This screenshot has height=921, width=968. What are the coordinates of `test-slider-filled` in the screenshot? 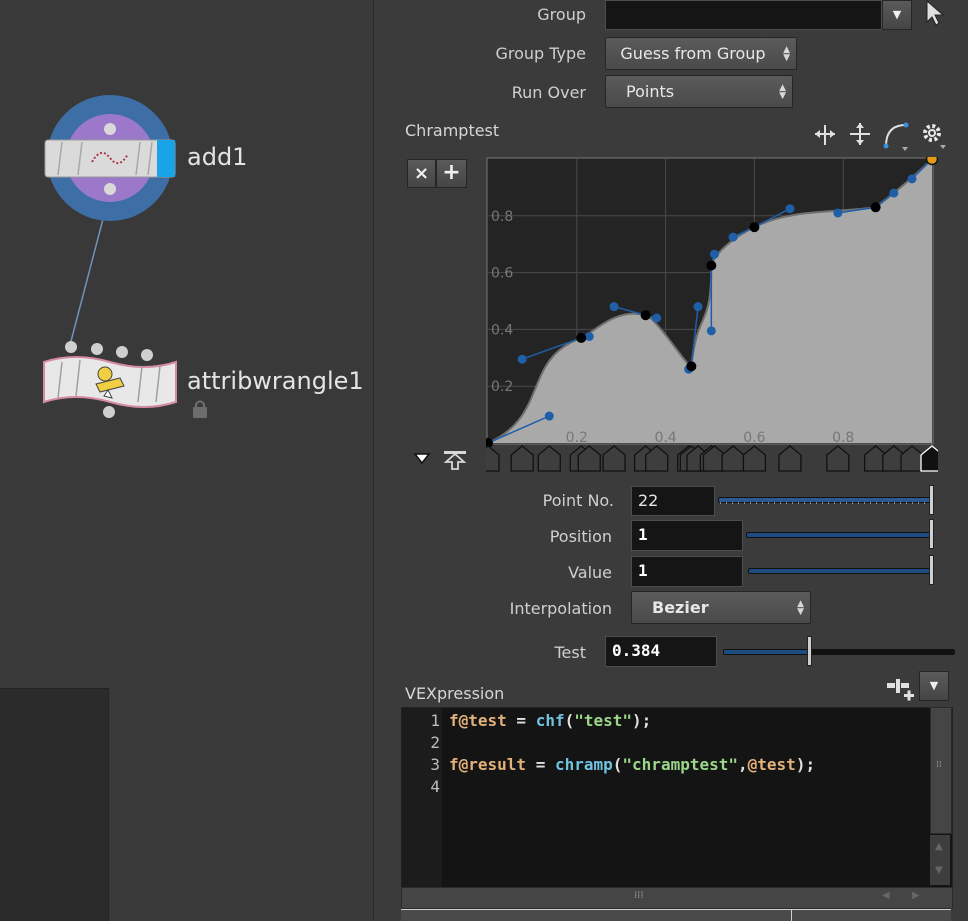 It's located at (767, 652).